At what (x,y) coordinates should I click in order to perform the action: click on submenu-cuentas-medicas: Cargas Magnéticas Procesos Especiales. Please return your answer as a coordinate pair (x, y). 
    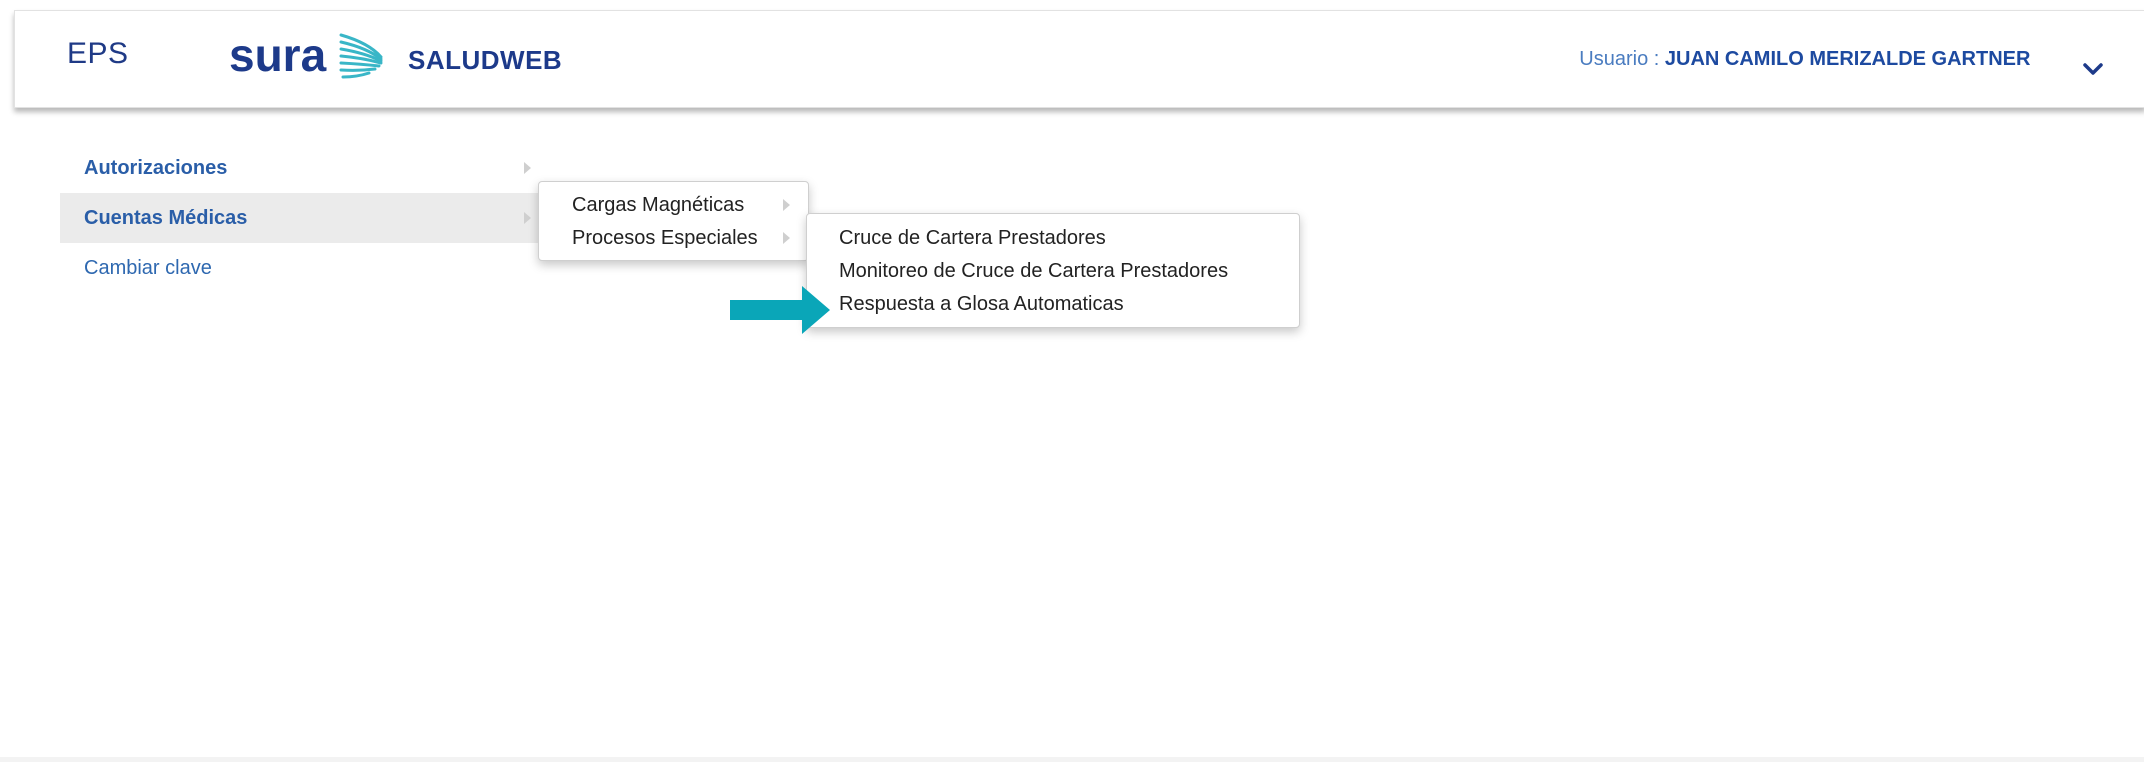
    Looking at the image, I should click on (673, 221).